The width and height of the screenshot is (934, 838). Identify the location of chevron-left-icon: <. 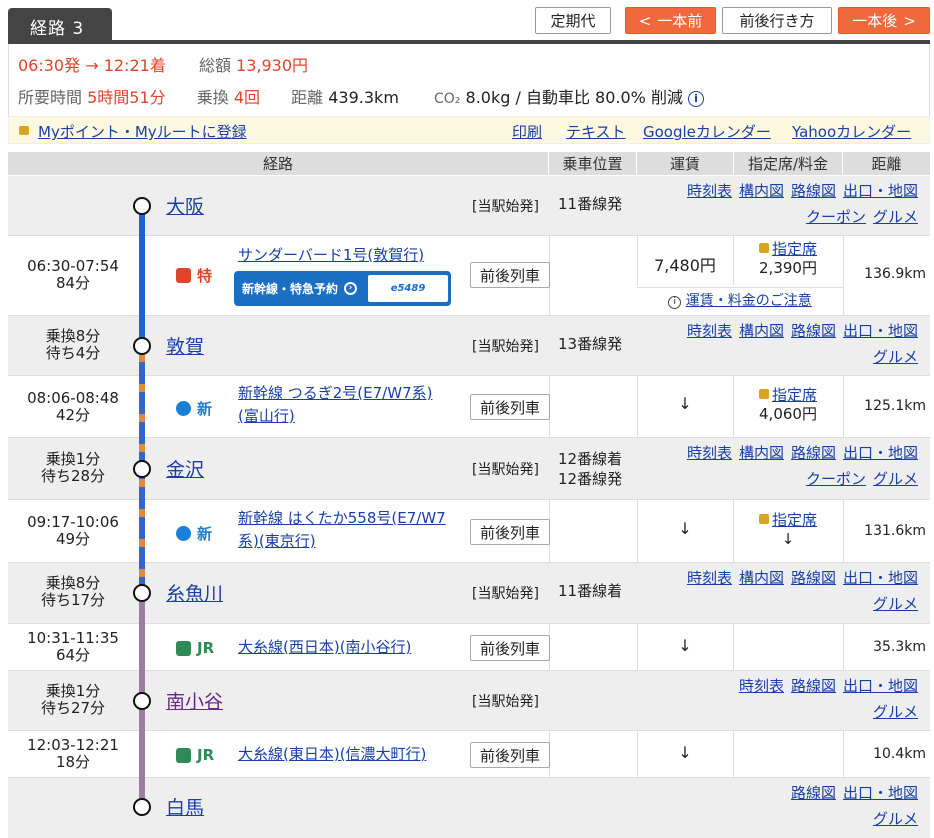
(645, 20).